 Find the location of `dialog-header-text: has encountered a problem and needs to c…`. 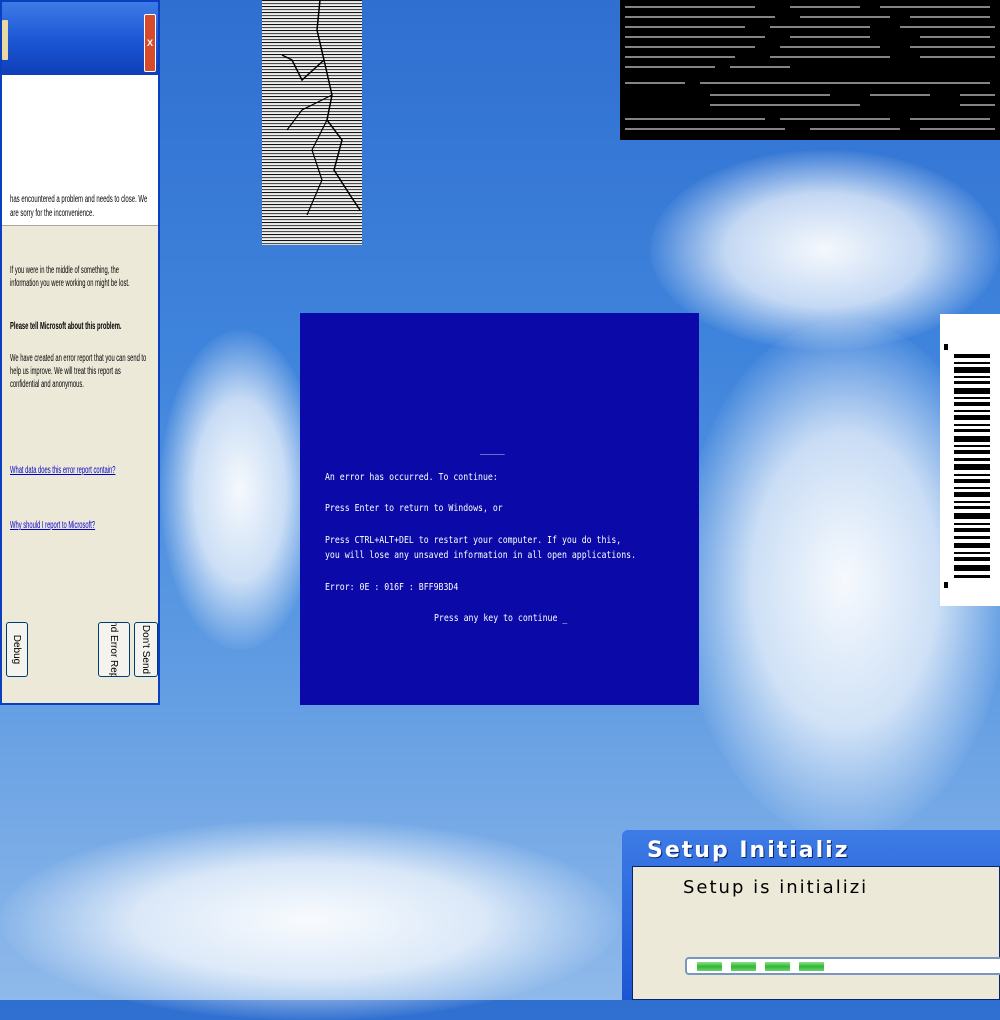

dialog-header-text: has encountered a problem and needs to c… is located at coordinates (79, 206).